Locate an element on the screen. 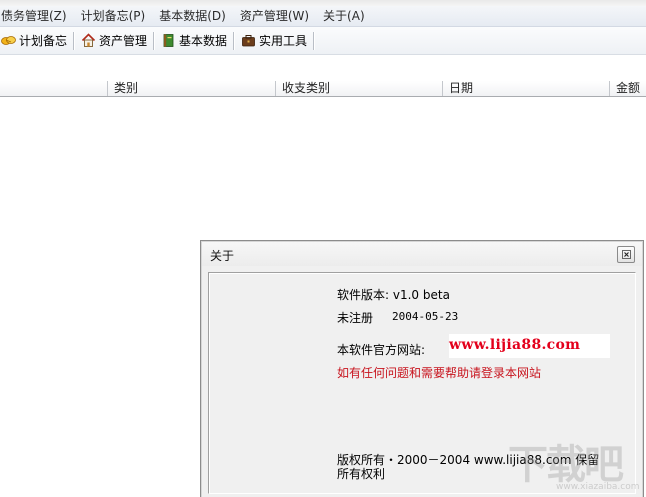  menu-asset-management: 资产管理(W) is located at coordinates (274, 16).